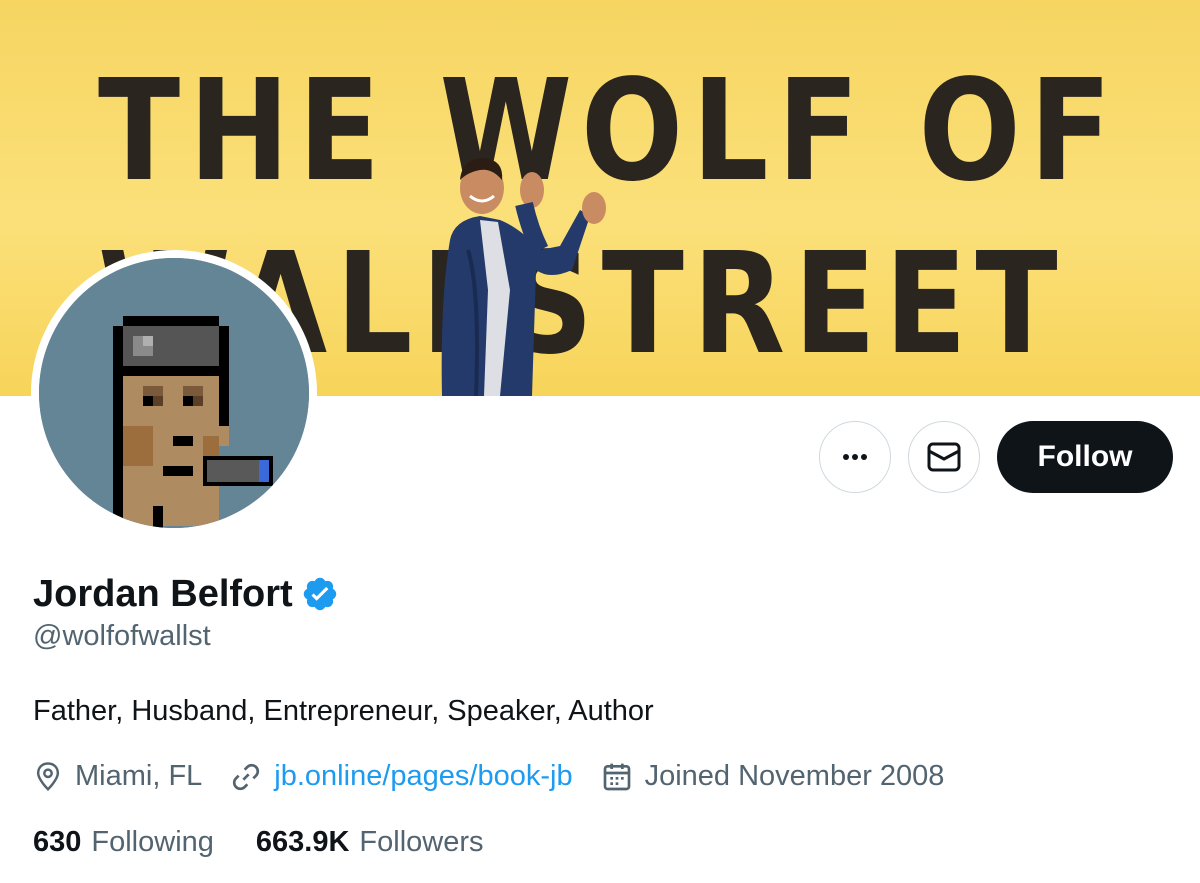  What do you see at coordinates (523, 277) in the screenshot?
I see `speaker-figure` at bounding box center [523, 277].